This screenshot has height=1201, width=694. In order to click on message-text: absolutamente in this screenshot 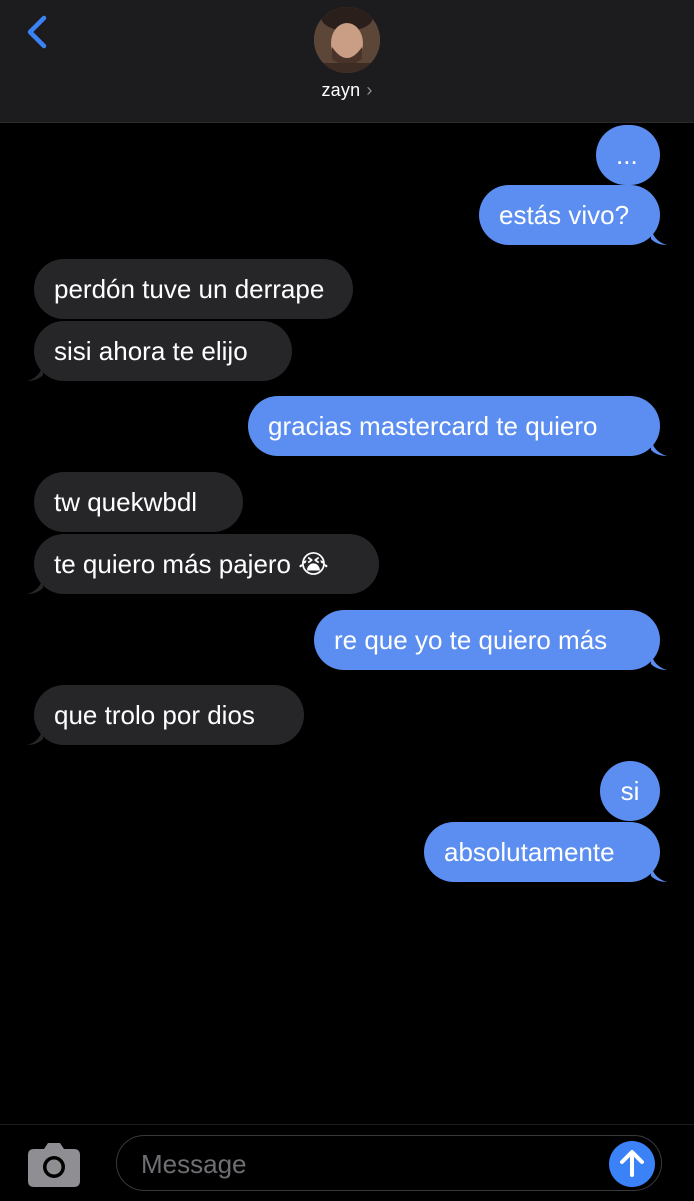, I will do `click(529, 852)`.